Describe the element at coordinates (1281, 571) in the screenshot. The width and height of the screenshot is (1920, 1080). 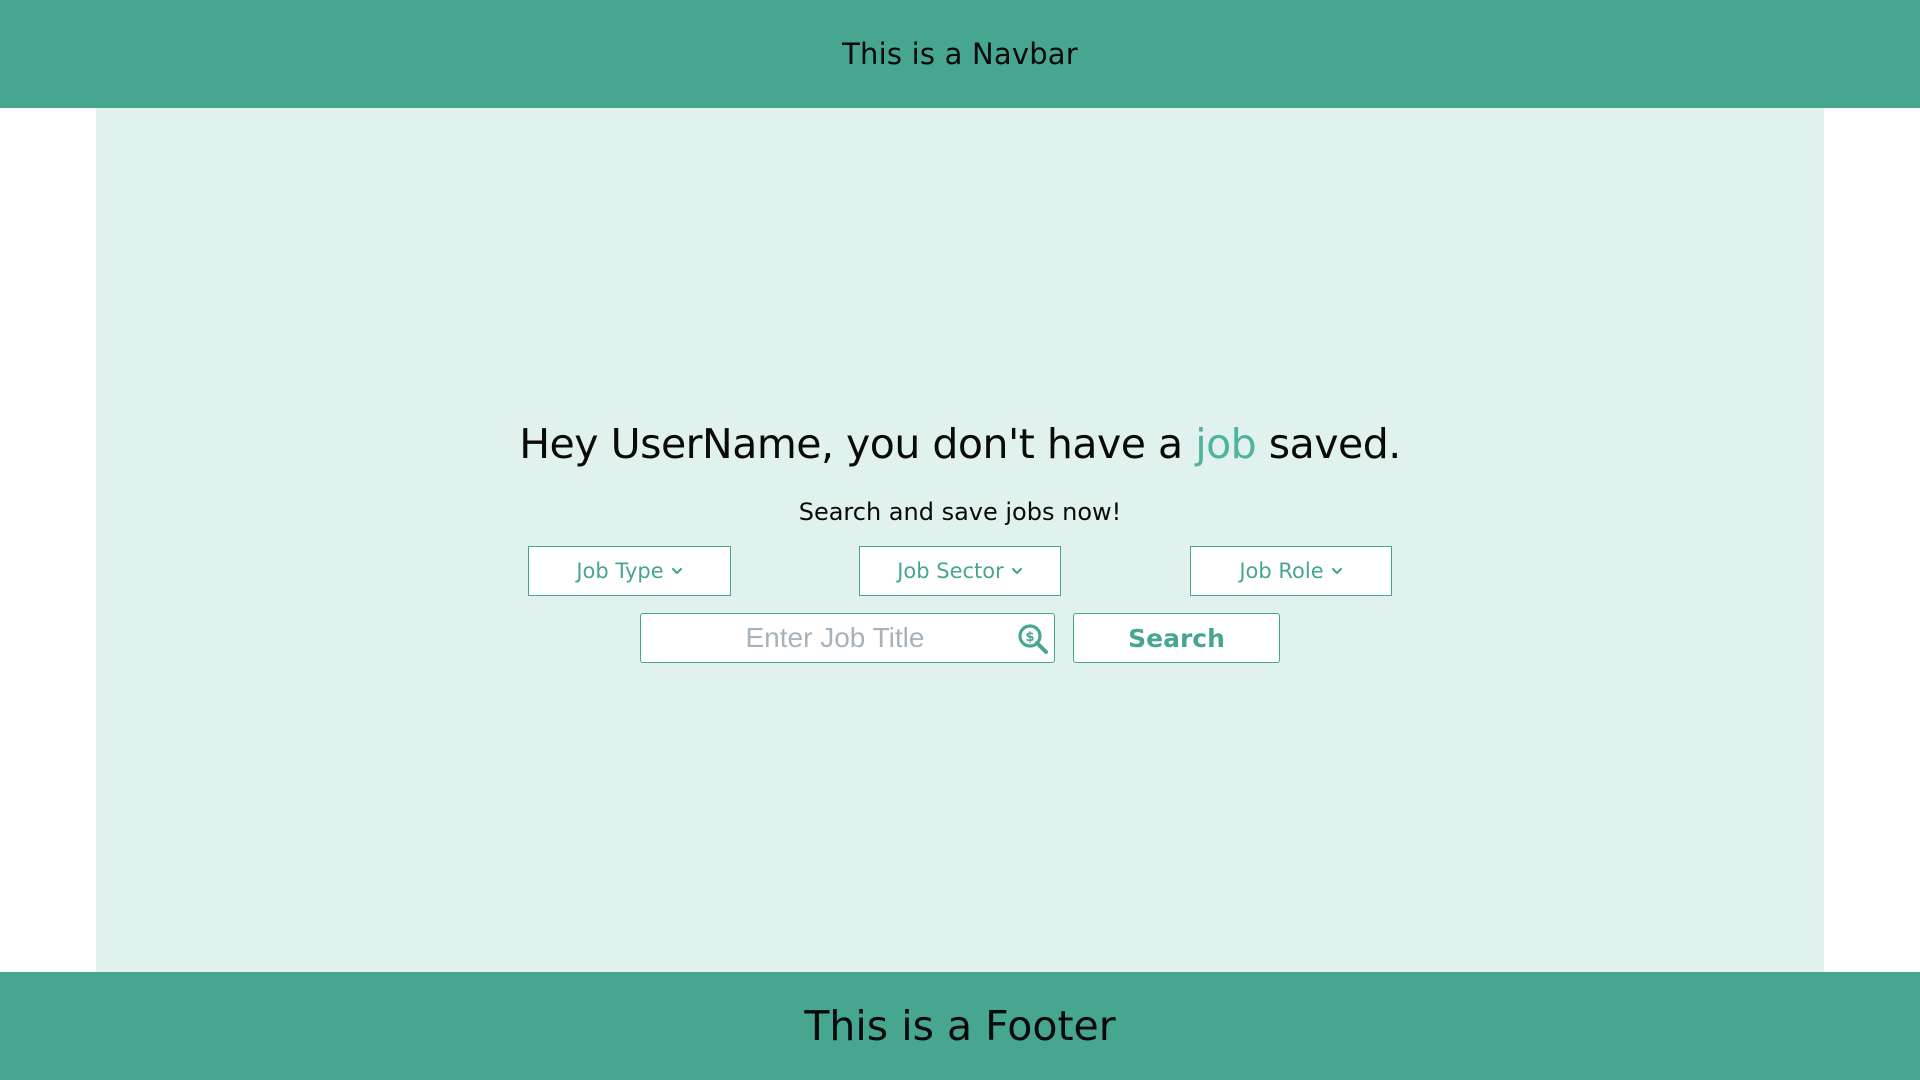
I see `job-role-label: Job Role` at that location.